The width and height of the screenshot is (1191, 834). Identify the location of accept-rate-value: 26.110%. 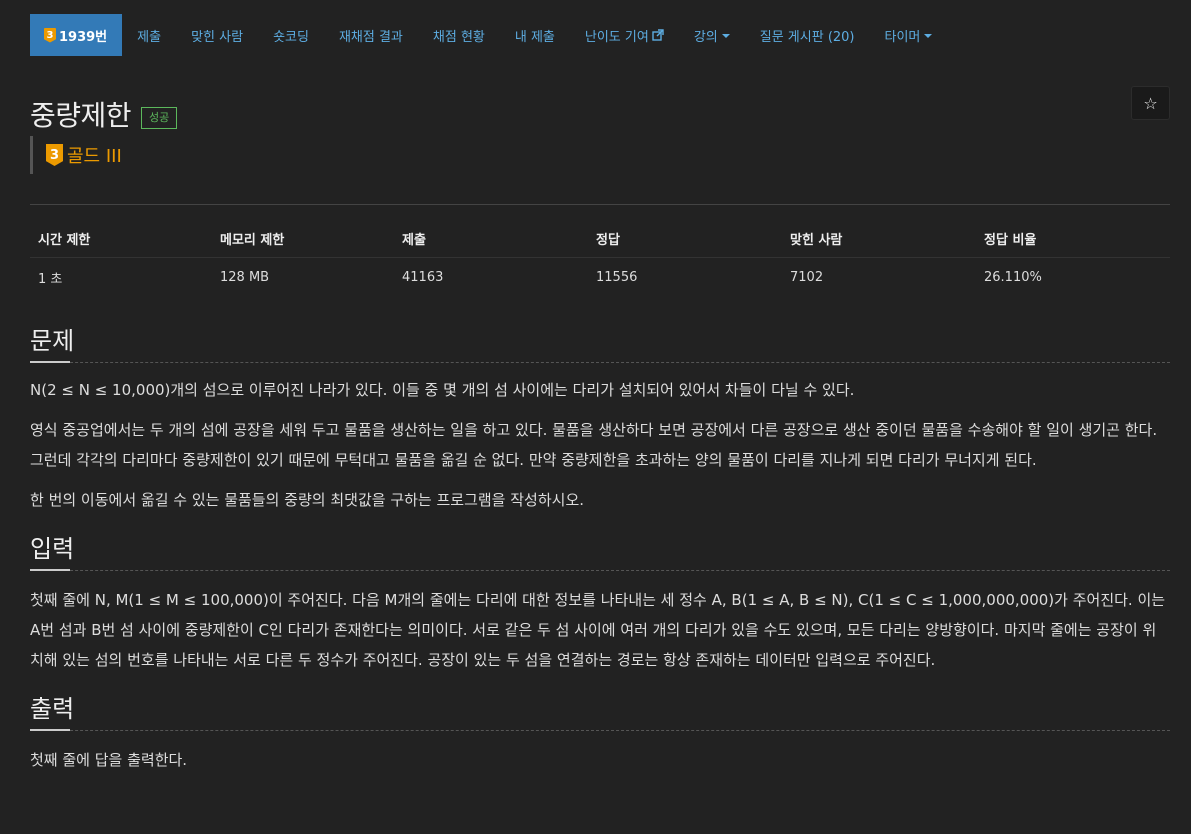
(1013, 277).